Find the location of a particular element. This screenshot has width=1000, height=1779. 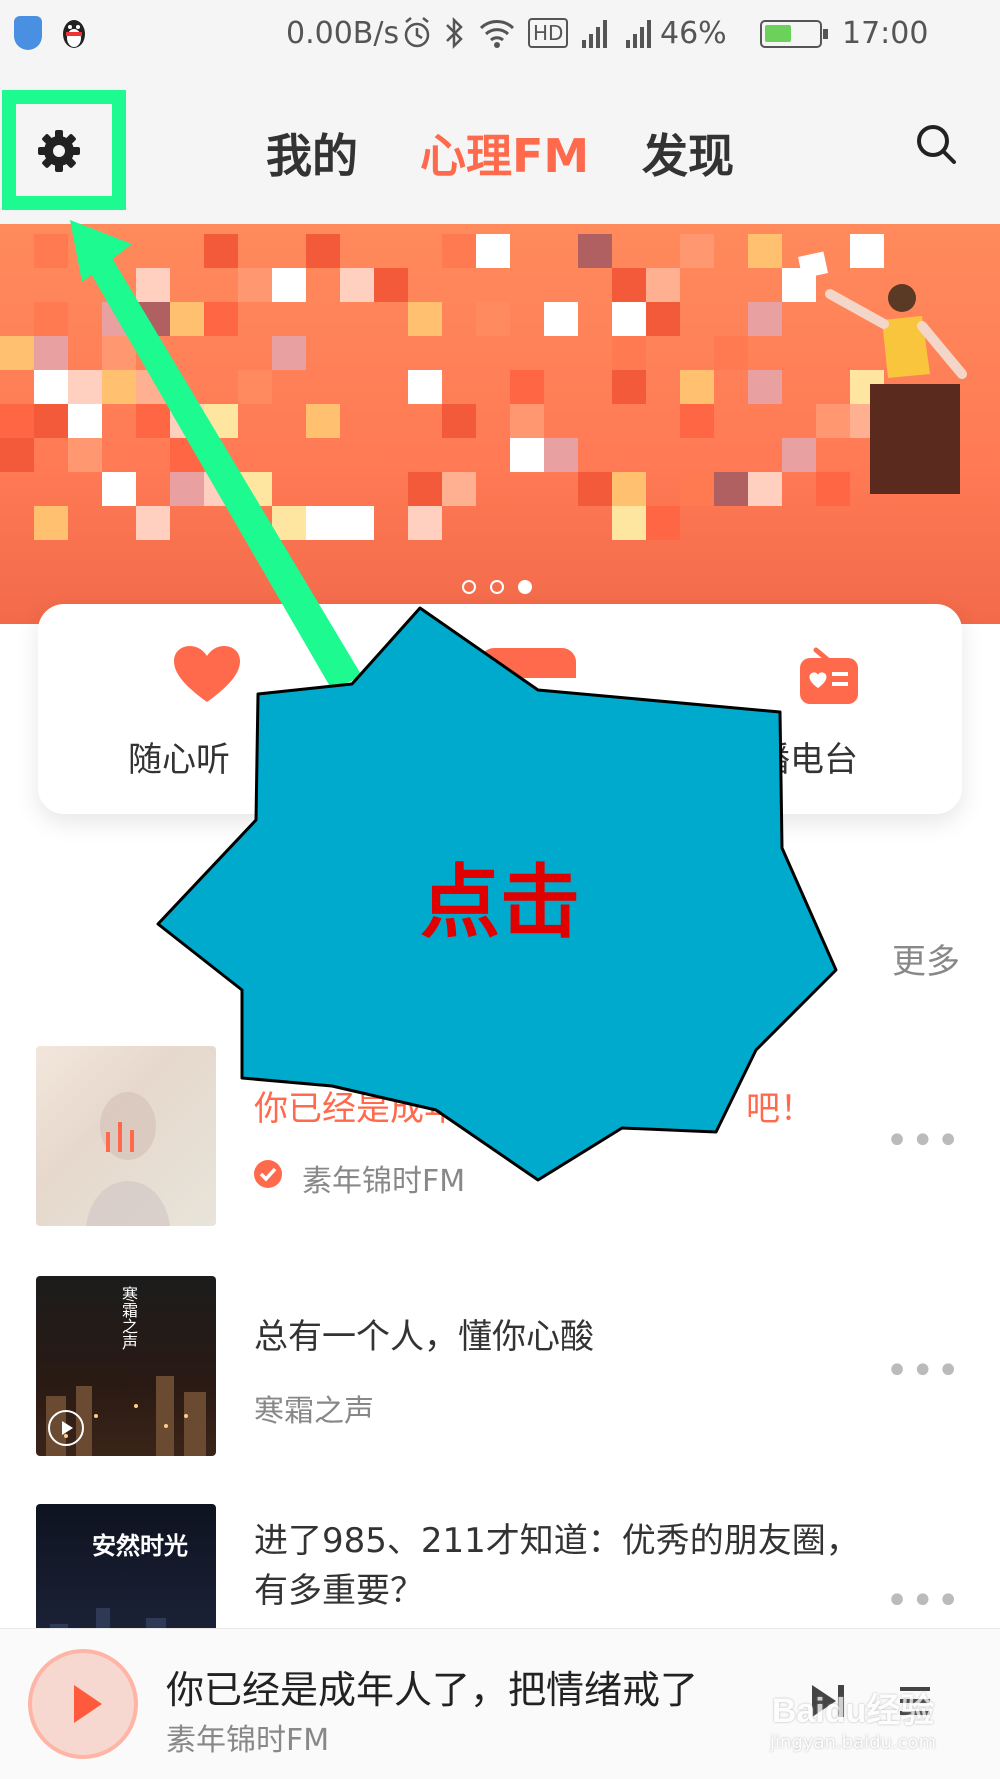

annotation-label: 点击 is located at coordinates (500, 902).